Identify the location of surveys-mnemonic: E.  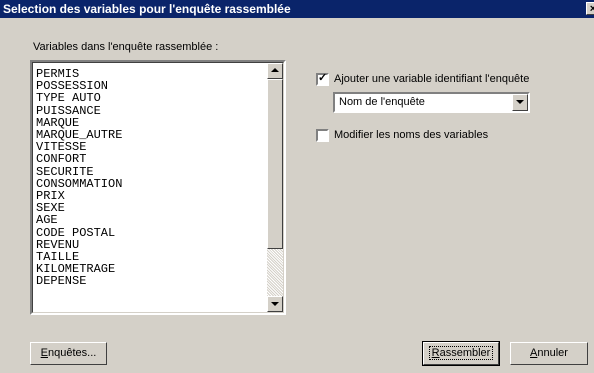
(44, 353).